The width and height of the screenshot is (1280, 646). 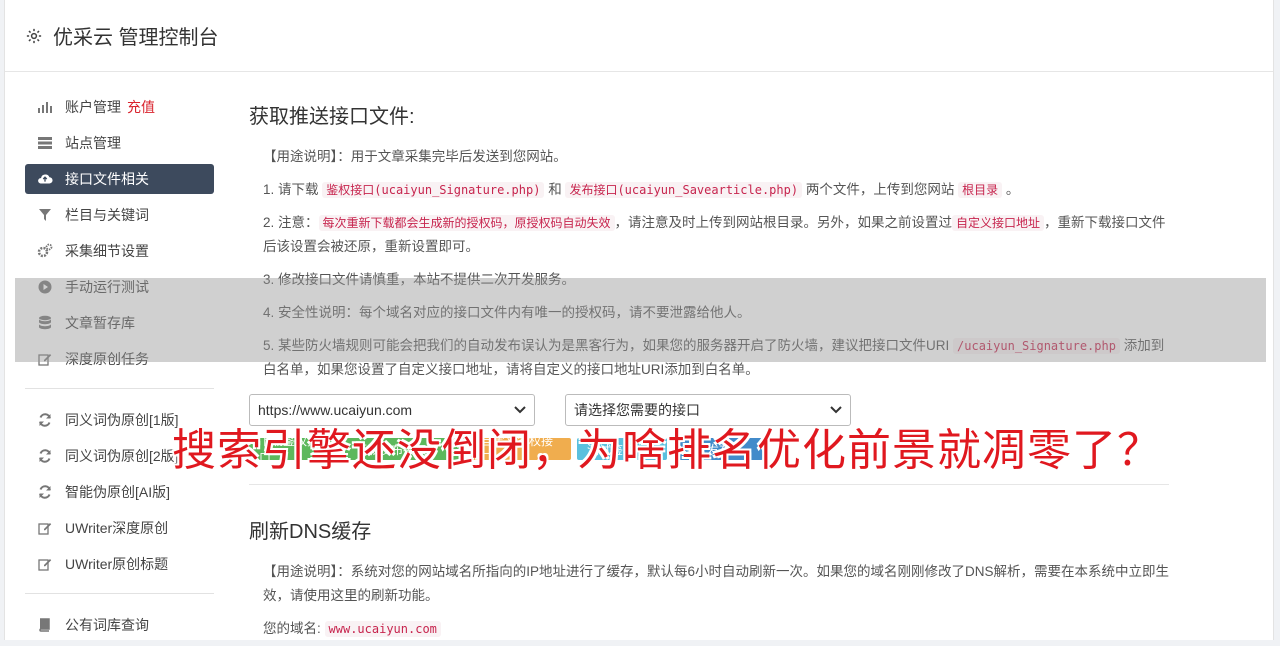 What do you see at coordinates (117, 564) in the screenshot?
I see `sidebar-item-label: UWriter原创标题` at bounding box center [117, 564].